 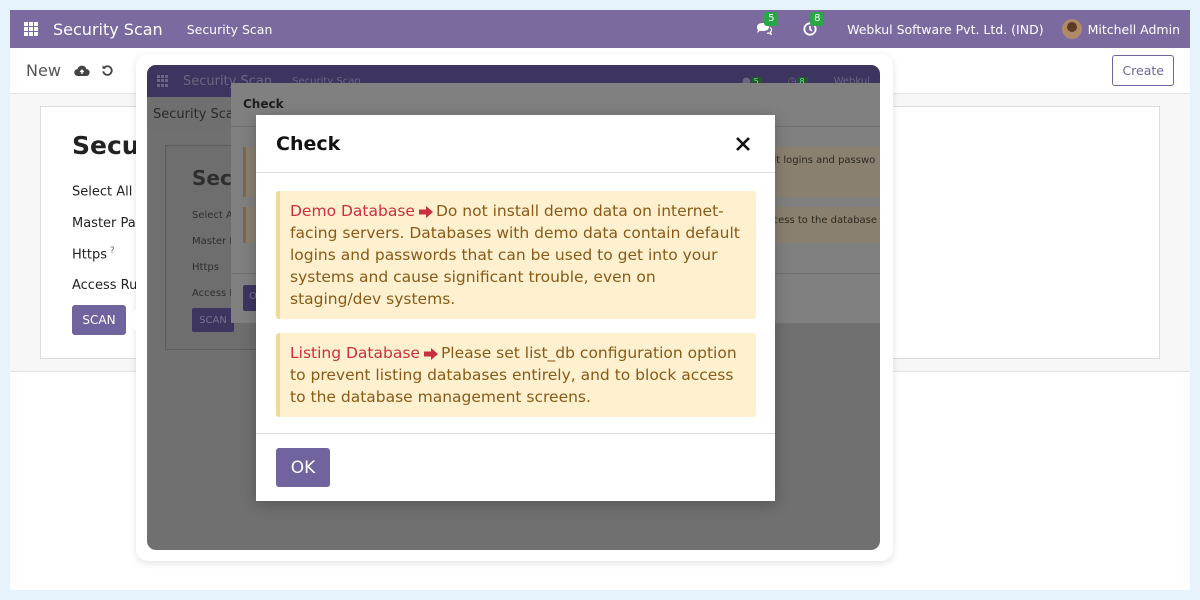 What do you see at coordinates (108, 29) in the screenshot?
I see `app-name: Security Scan` at bounding box center [108, 29].